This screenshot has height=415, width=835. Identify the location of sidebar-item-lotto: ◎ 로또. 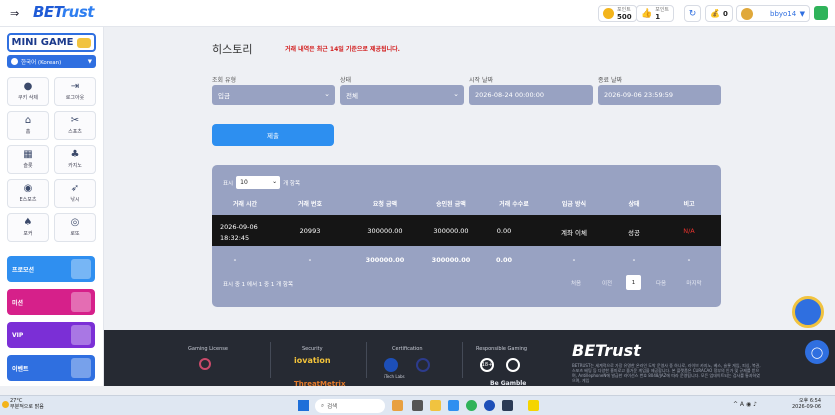
(75, 227).